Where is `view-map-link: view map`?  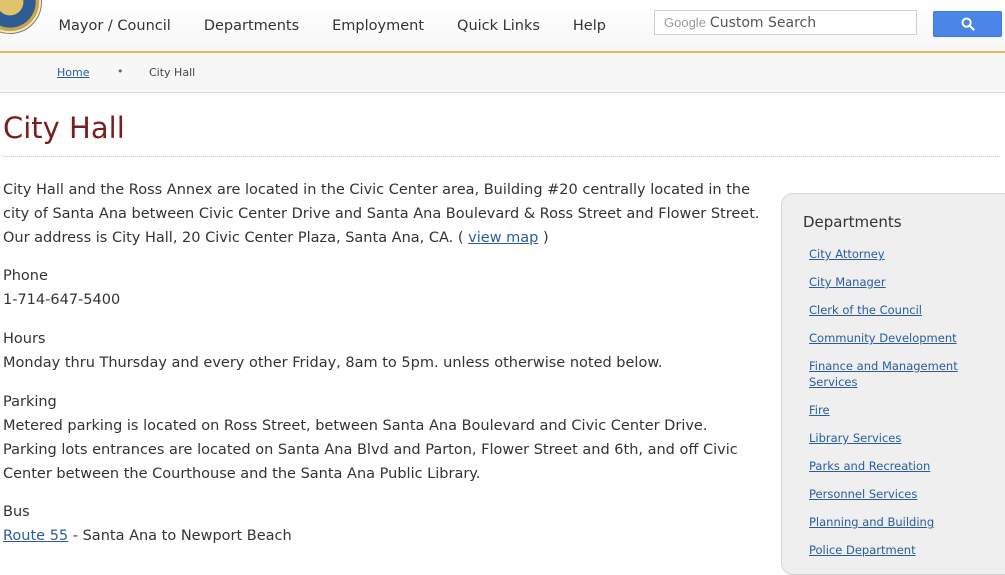
view-map-link: view map is located at coordinates (503, 238).